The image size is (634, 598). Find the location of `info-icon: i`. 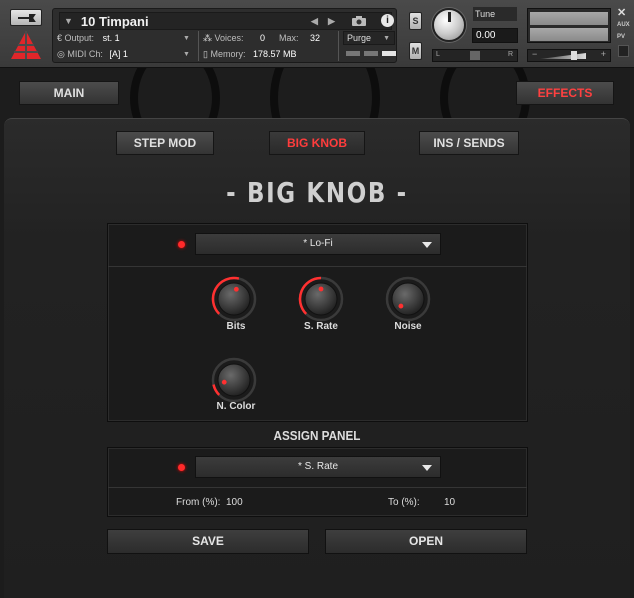

info-icon: i is located at coordinates (387, 20).